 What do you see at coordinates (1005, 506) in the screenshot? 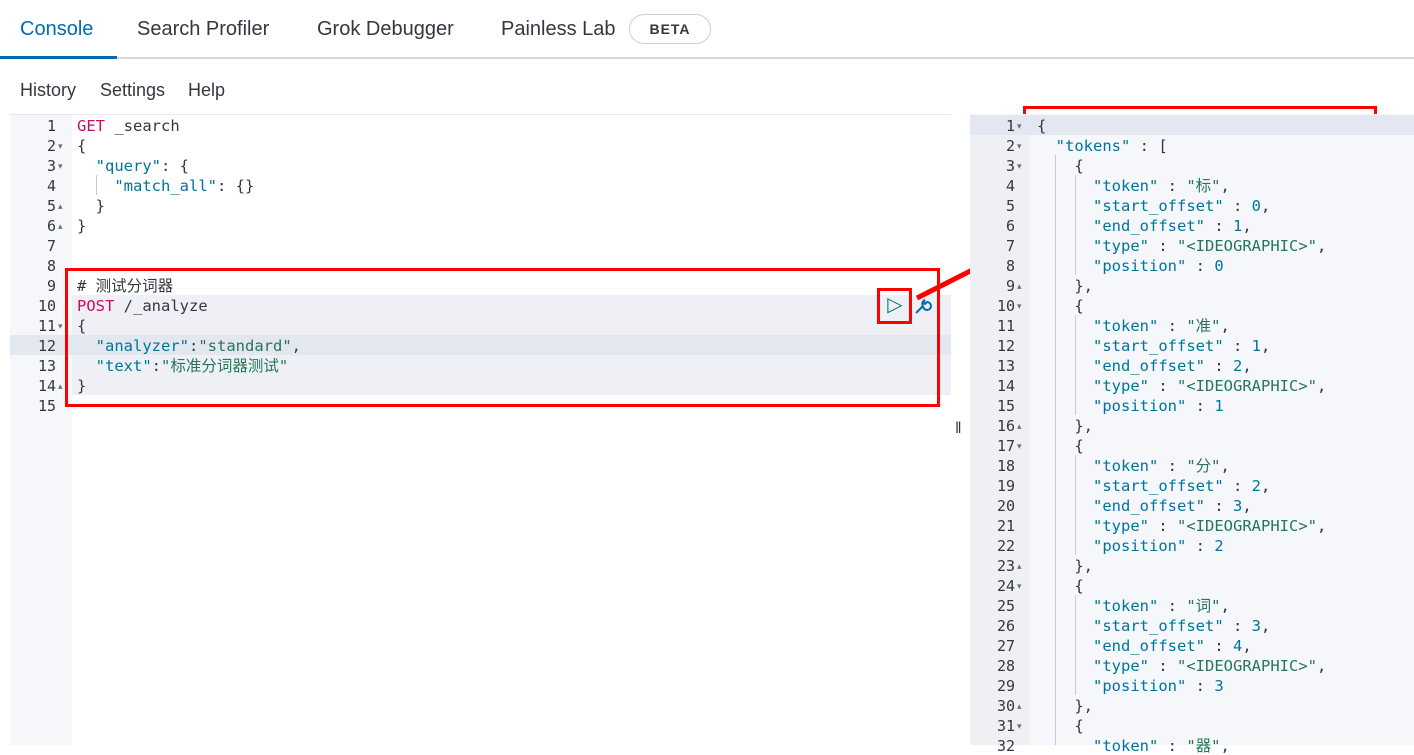
I see `line-number: 20` at bounding box center [1005, 506].